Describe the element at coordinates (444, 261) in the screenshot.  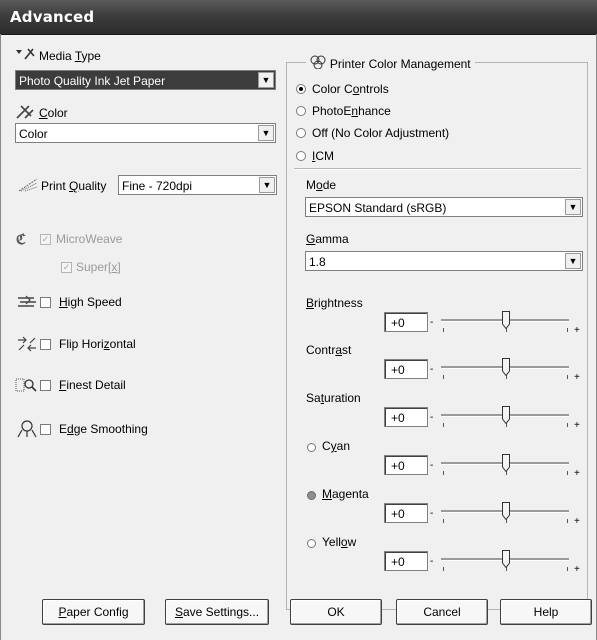
I see `gamma-select: 1.8 ▼` at that location.